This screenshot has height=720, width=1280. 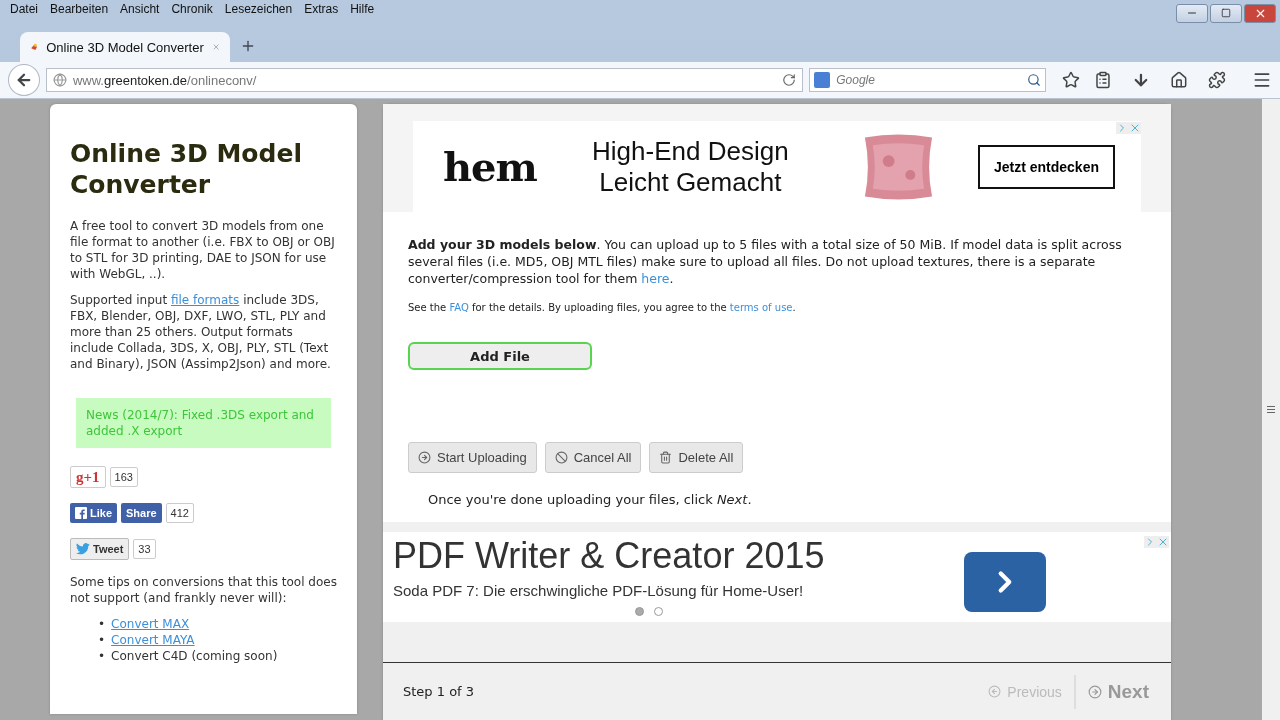 What do you see at coordinates (609, 556) in the screenshot?
I see `ad-title: PDF Writer & Creator 2015` at bounding box center [609, 556].